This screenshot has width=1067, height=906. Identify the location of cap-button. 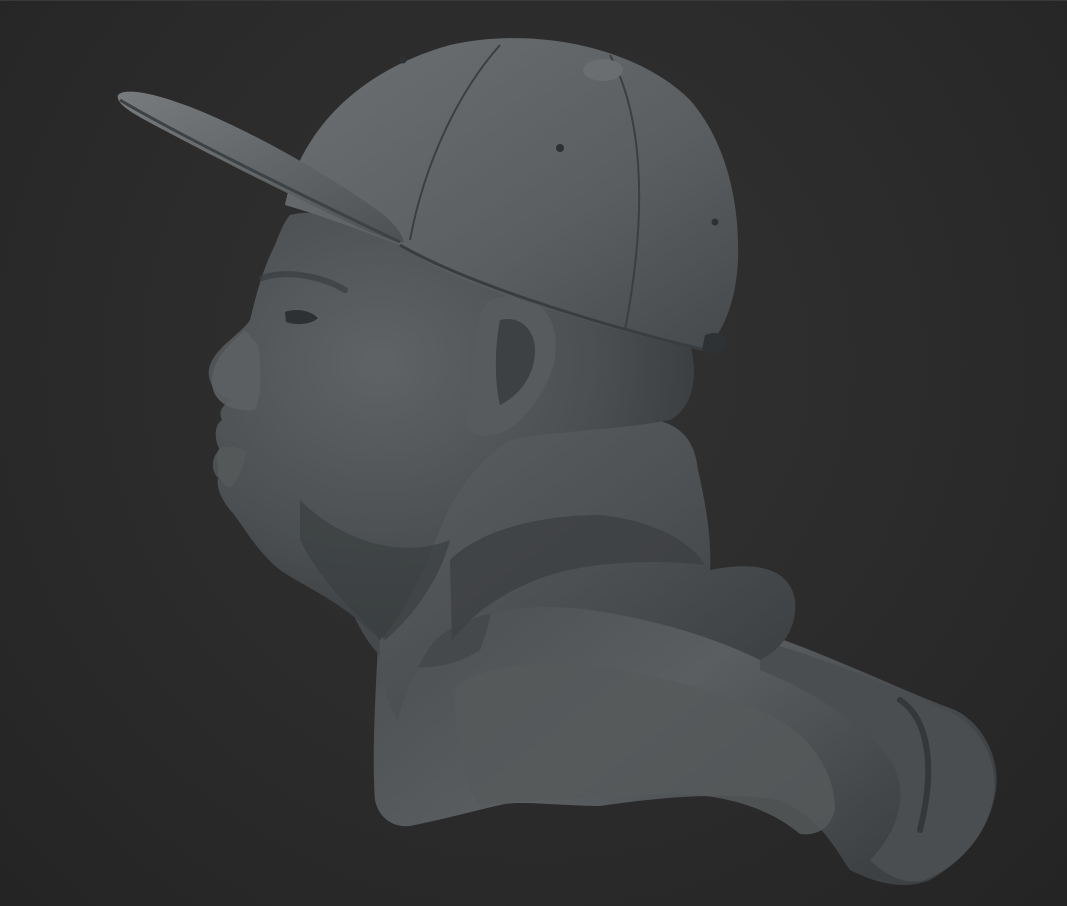
(603, 70).